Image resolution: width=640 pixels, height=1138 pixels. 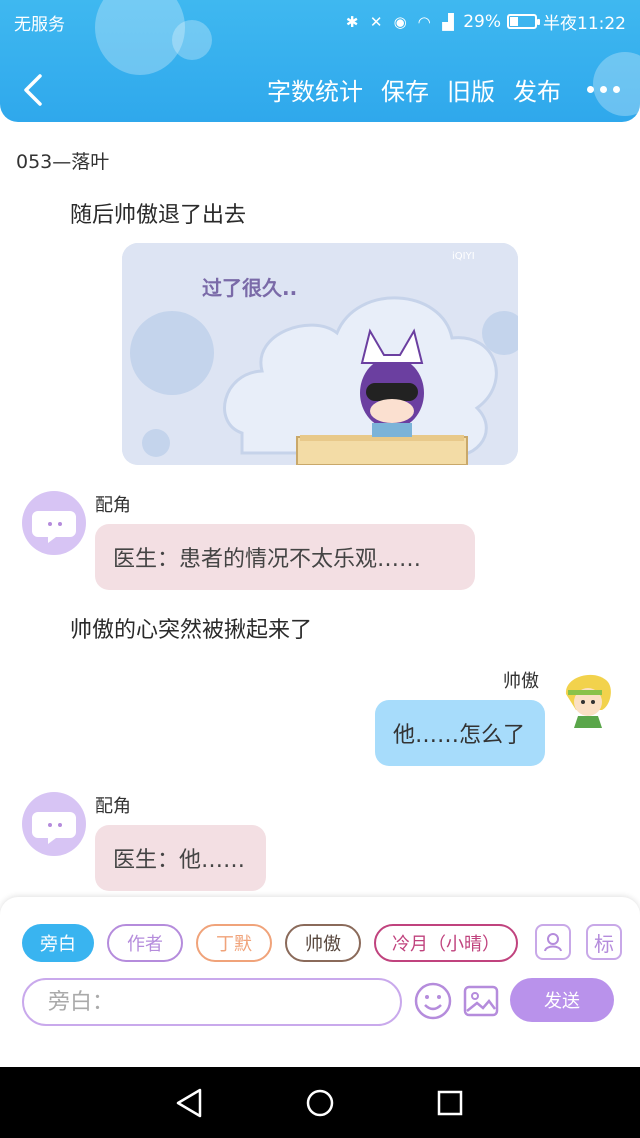 I want to click on top-header: 无服务 ✱ ✕ ◉ ◠ ▟ 29% 半夜11:22 字数统计 保存 旧版 发布, so click(x=320, y=61).